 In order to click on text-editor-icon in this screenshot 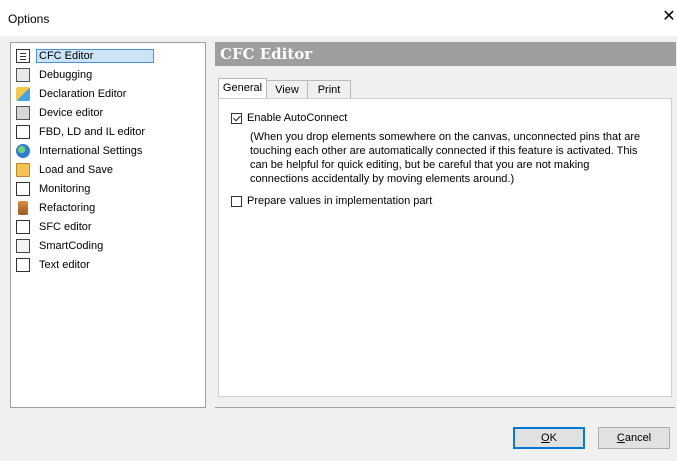, I will do `click(23, 265)`.